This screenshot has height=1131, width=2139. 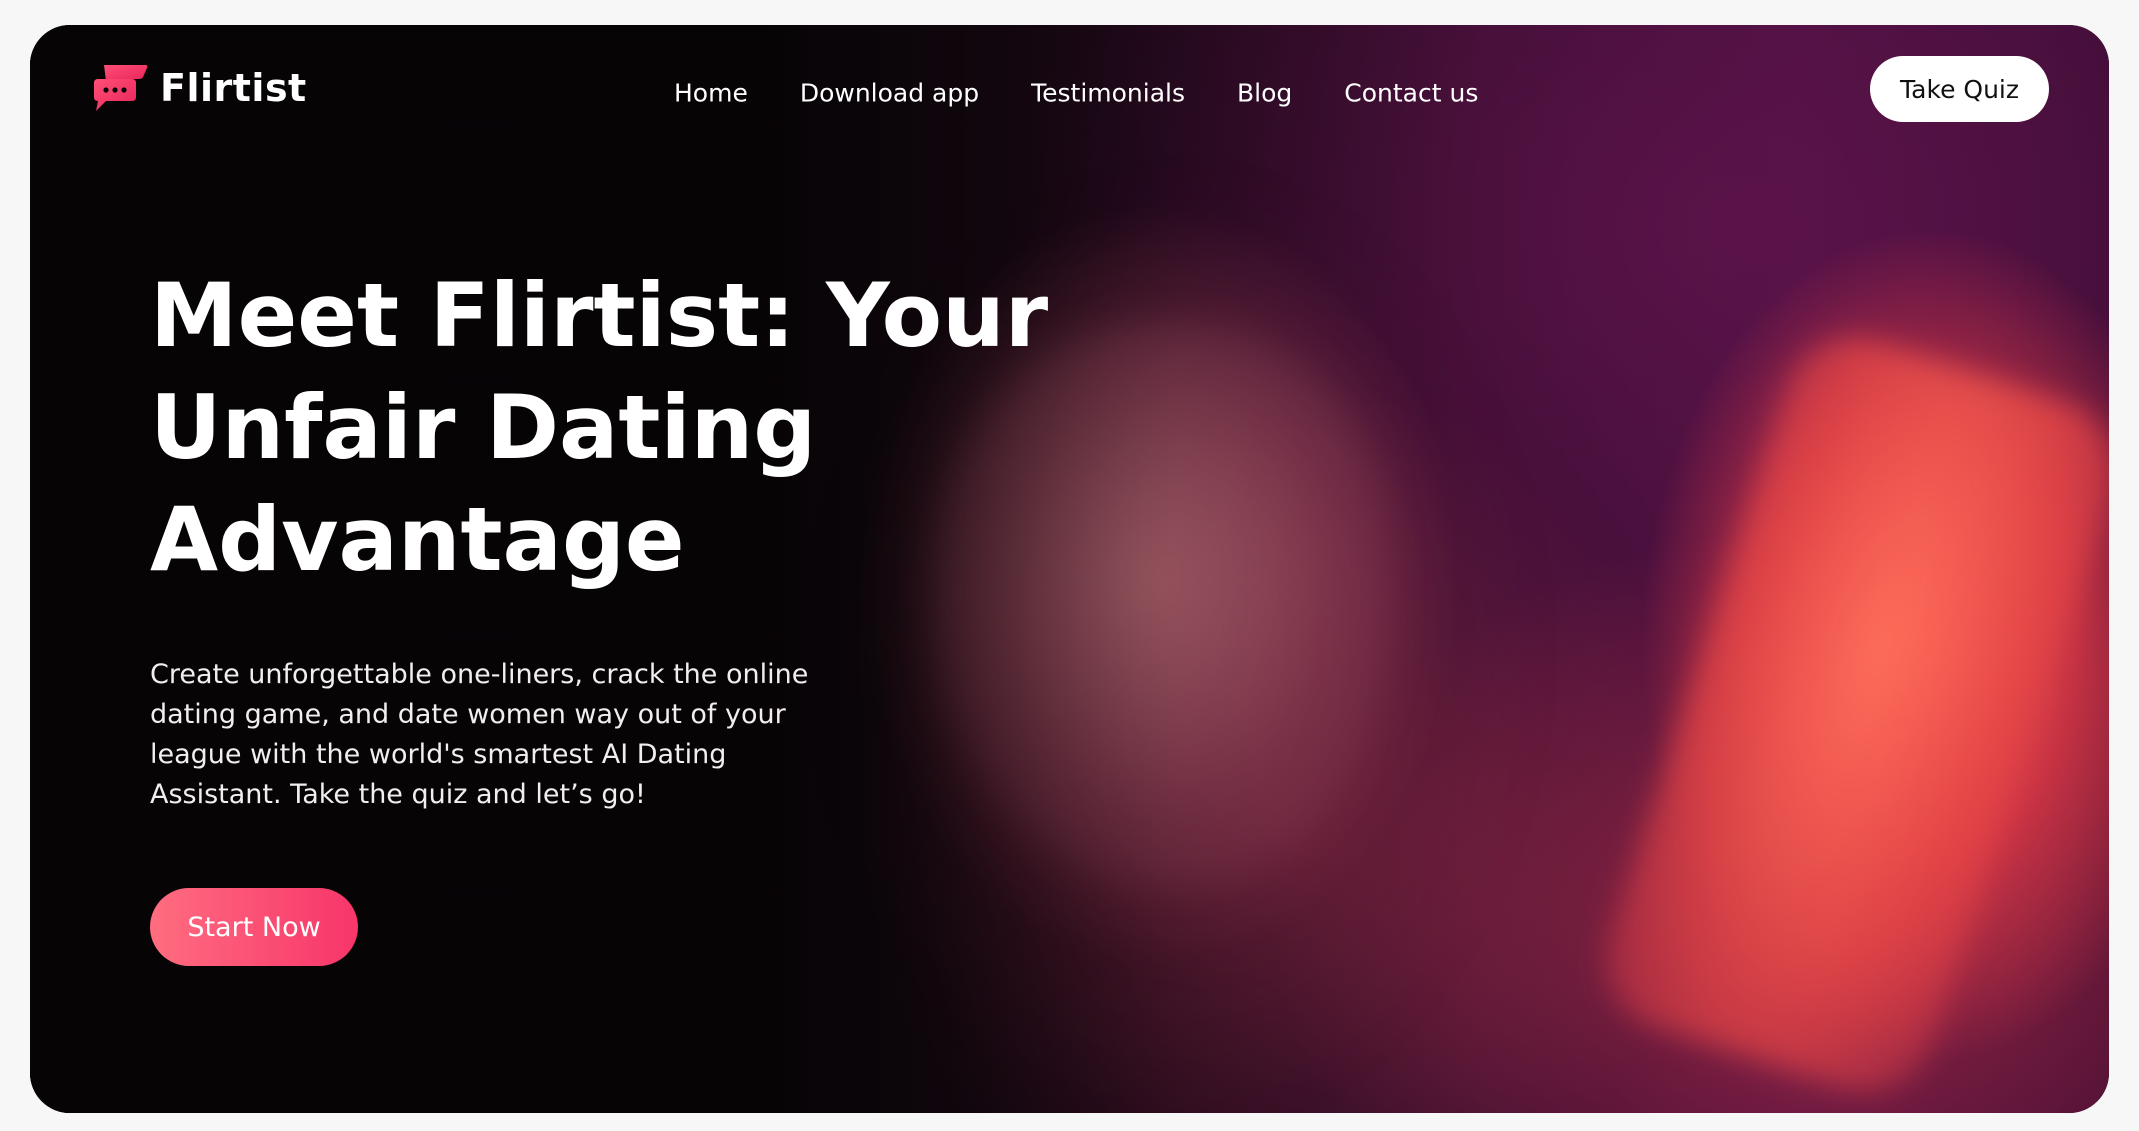 I want to click on nav-testimonials-link: Testimonials, so click(x=1108, y=93).